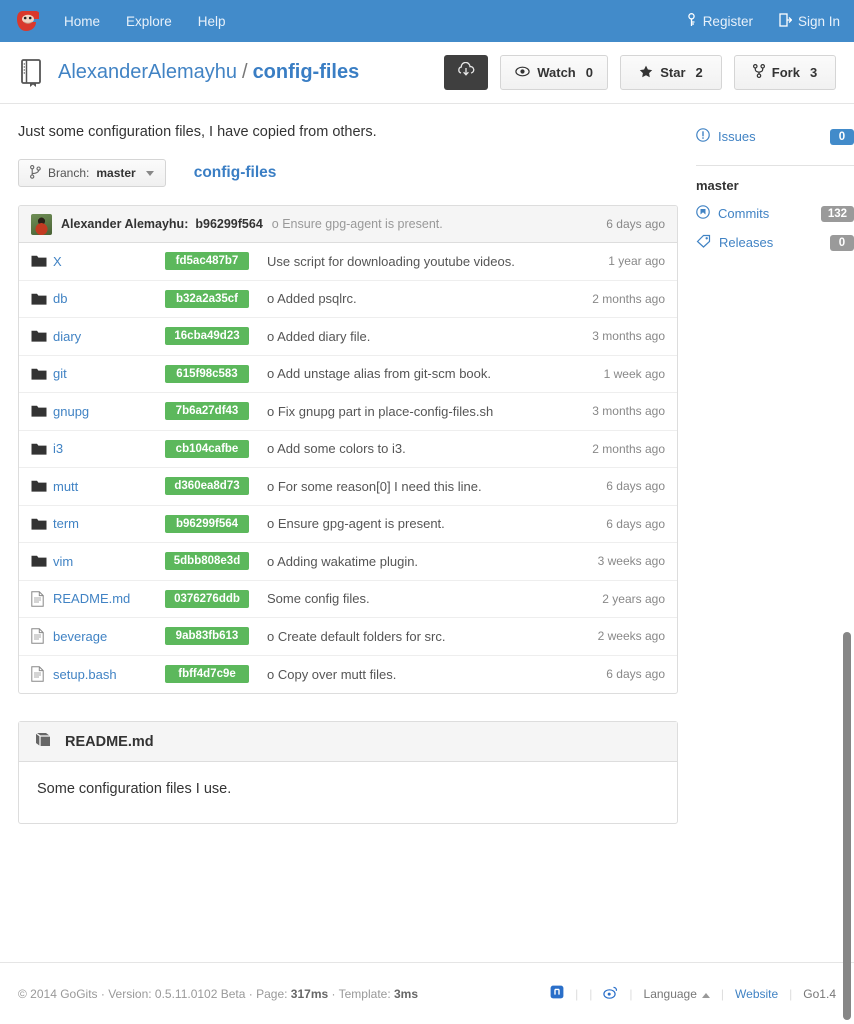 This screenshot has width=854, height=1024. I want to click on fork-button: Fork 3, so click(785, 72).